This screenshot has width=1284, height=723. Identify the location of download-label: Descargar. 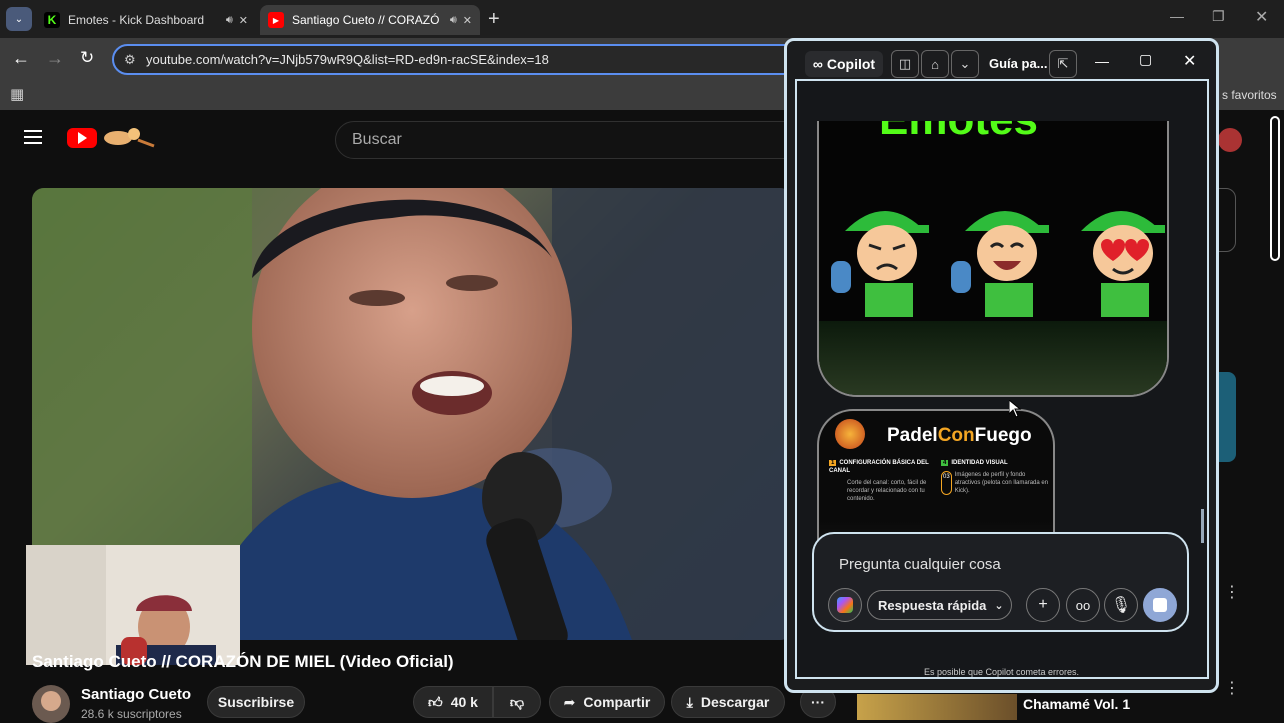
(735, 702).